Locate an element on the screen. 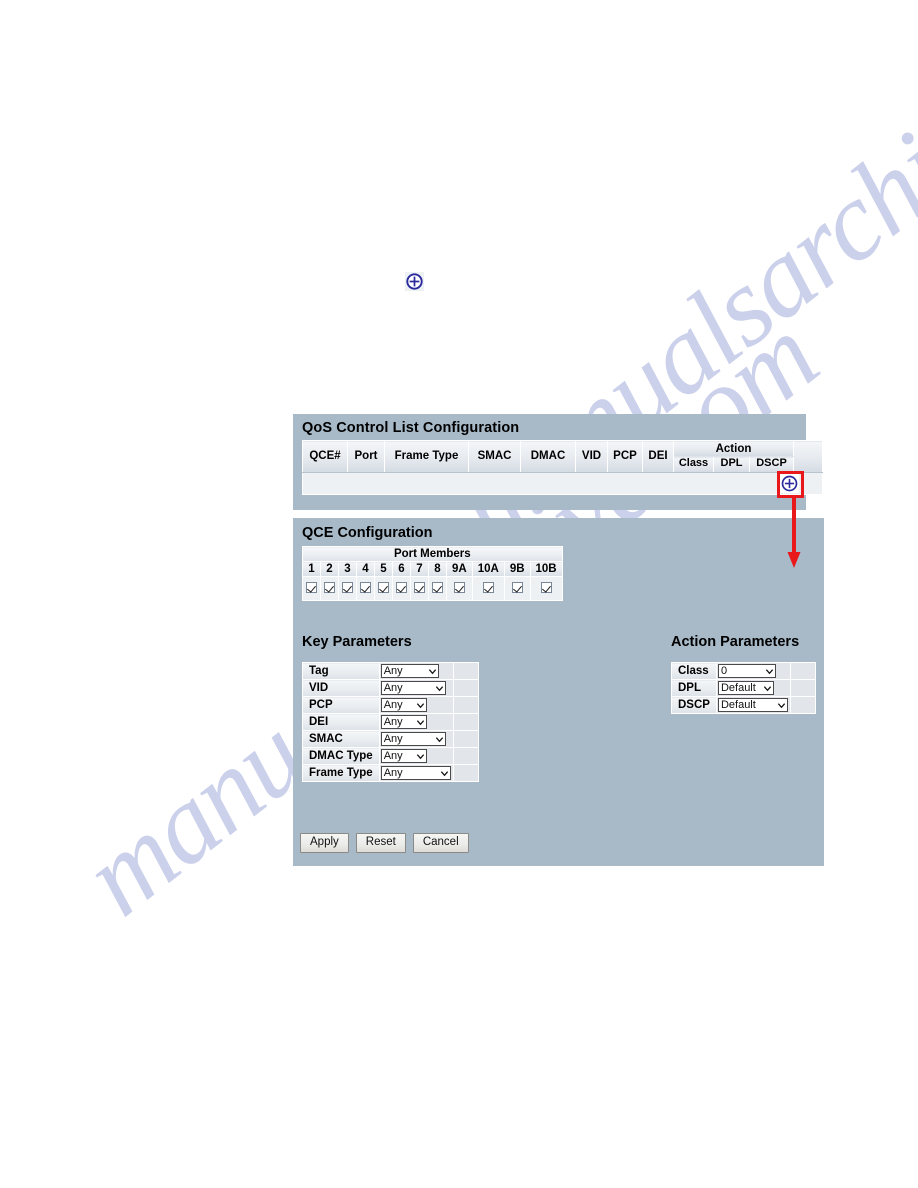 The width and height of the screenshot is (918, 1188). empty-row-cell is located at coordinates (562, 483).